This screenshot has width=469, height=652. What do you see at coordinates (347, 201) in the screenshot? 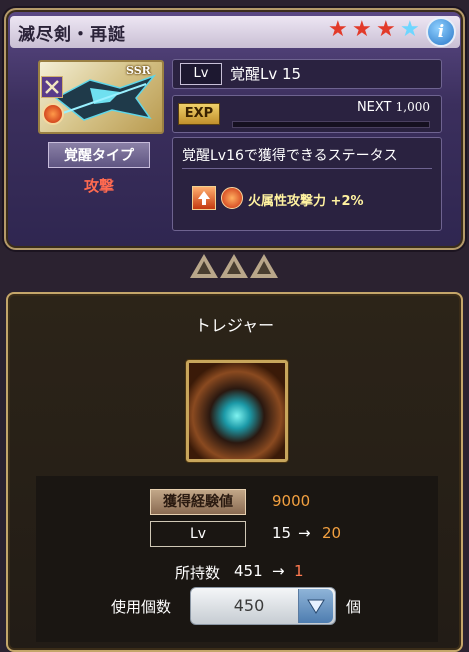
I see `skill-value: +2%` at bounding box center [347, 201].